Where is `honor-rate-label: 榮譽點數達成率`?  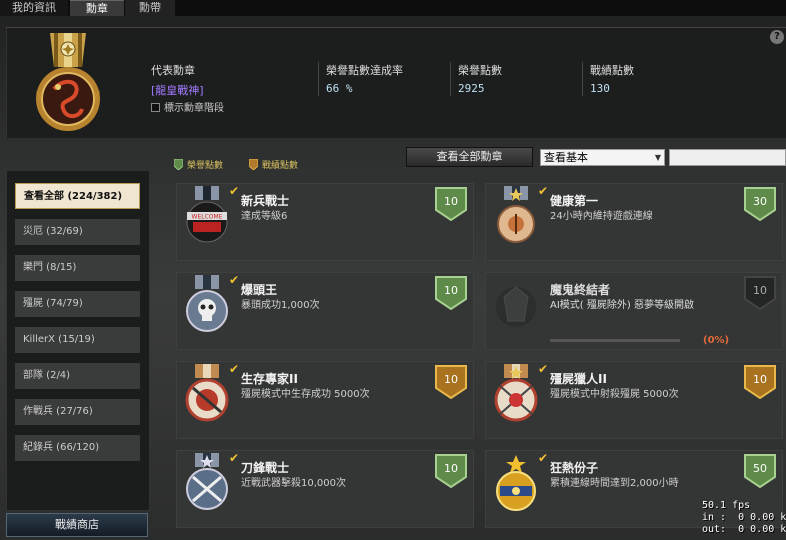 honor-rate-label: 榮譽點數達成率 is located at coordinates (364, 70).